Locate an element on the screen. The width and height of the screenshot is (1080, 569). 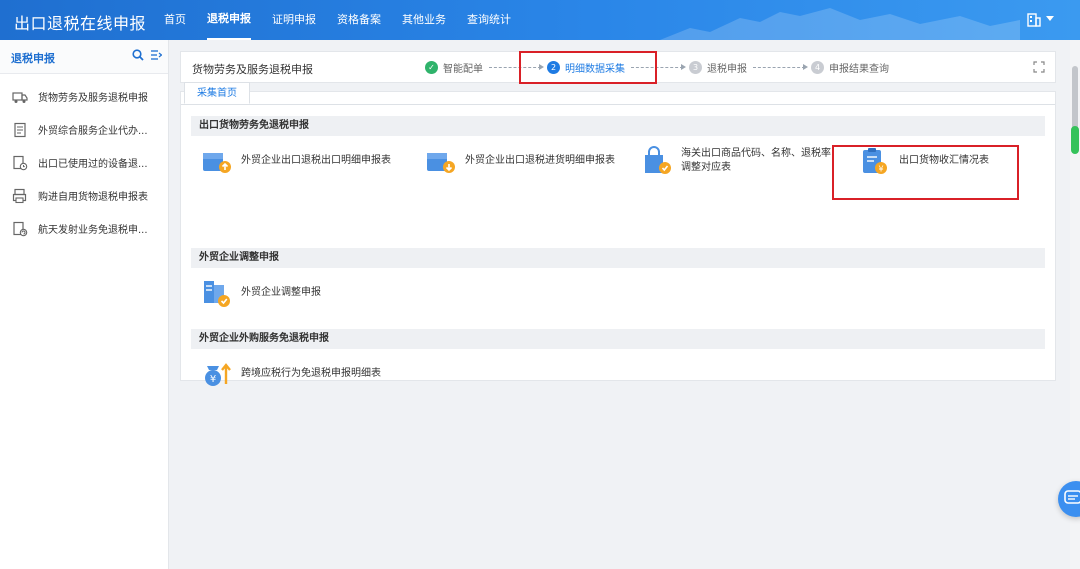
section-adjustment: 外贸企业调整申报 外贸企业调整申报 is located at coordinates (618, 283).